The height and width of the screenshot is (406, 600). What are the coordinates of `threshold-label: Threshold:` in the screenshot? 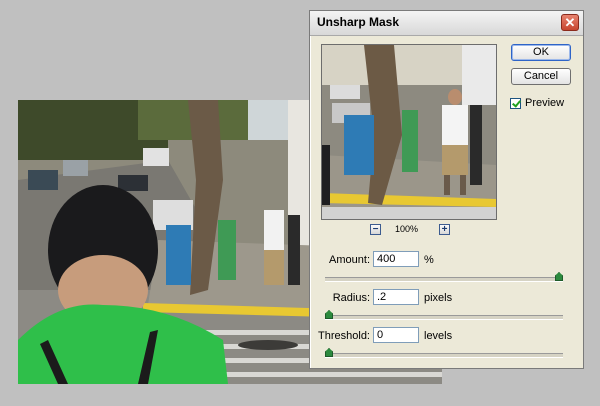 It's located at (344, 336).